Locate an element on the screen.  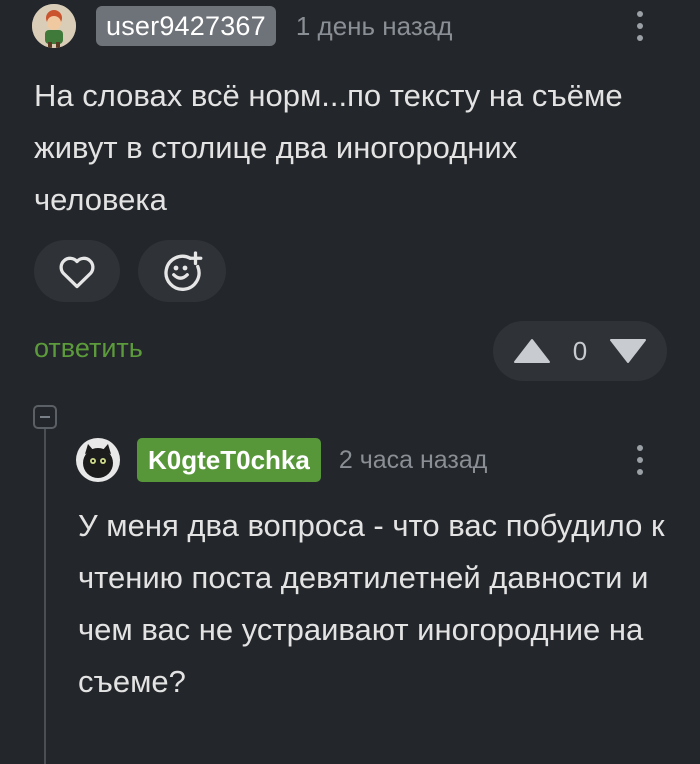
comment-header: user9427367 1 день назад is located at coordinates (242, 26).